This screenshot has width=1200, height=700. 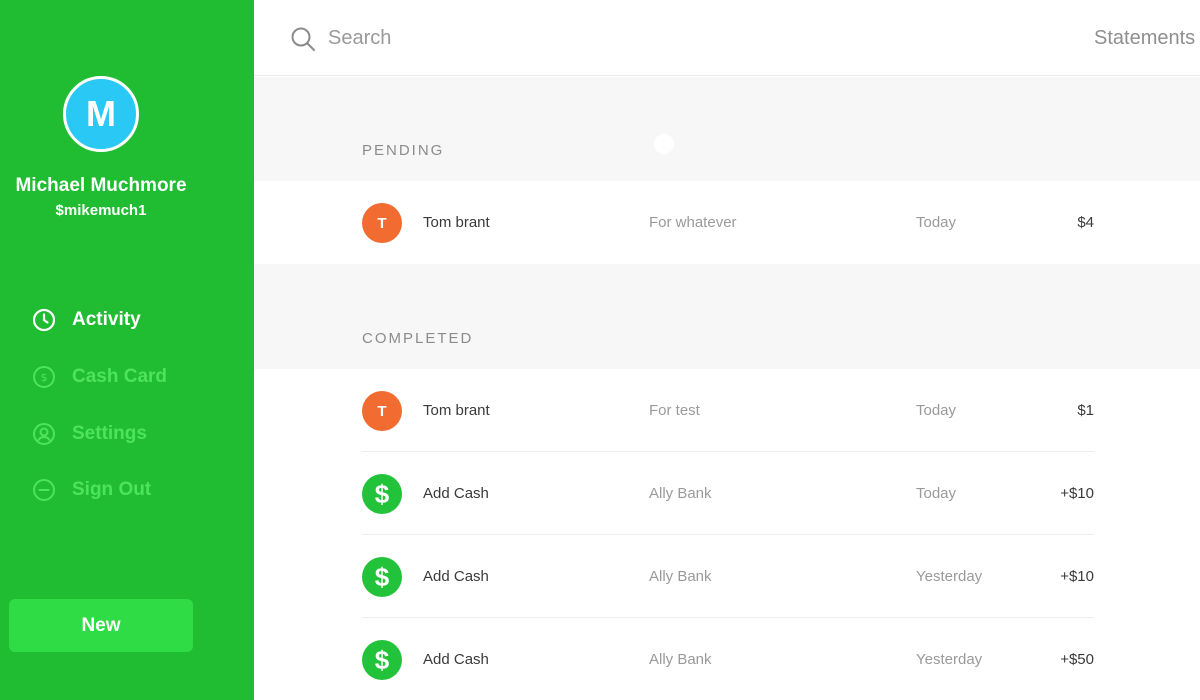 I want to click on nav-item-sign-out: Sign Out, so click(x=91, y=490).